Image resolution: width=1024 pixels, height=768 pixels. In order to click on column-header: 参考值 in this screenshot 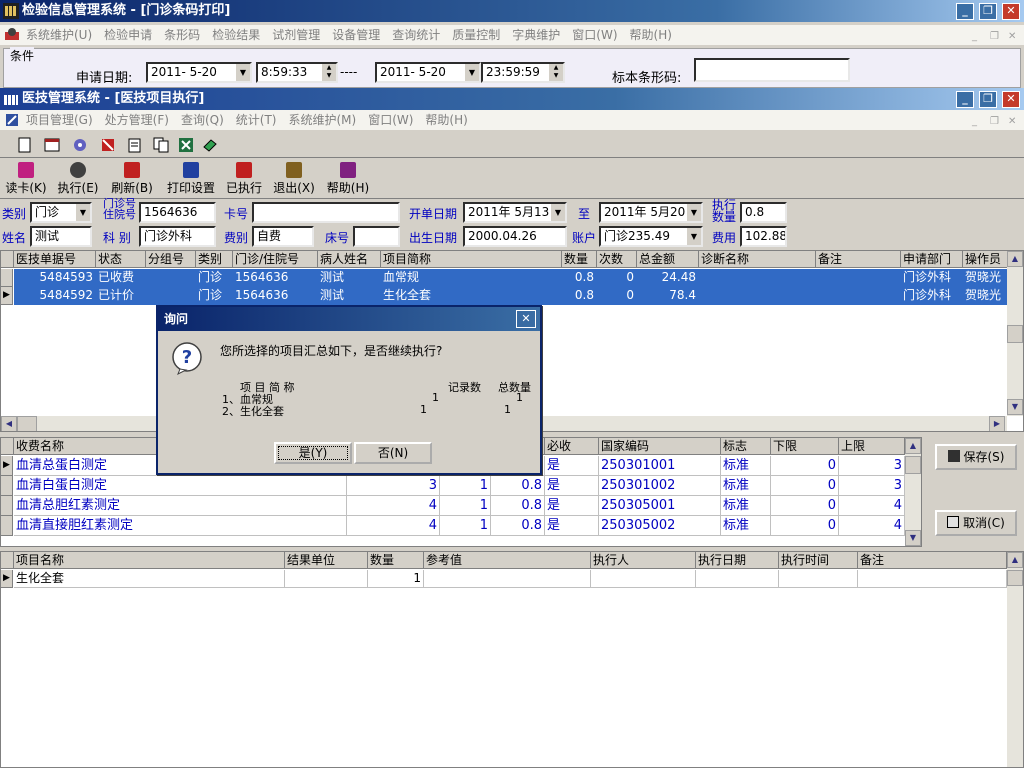, I will do `click(507, 560)`.